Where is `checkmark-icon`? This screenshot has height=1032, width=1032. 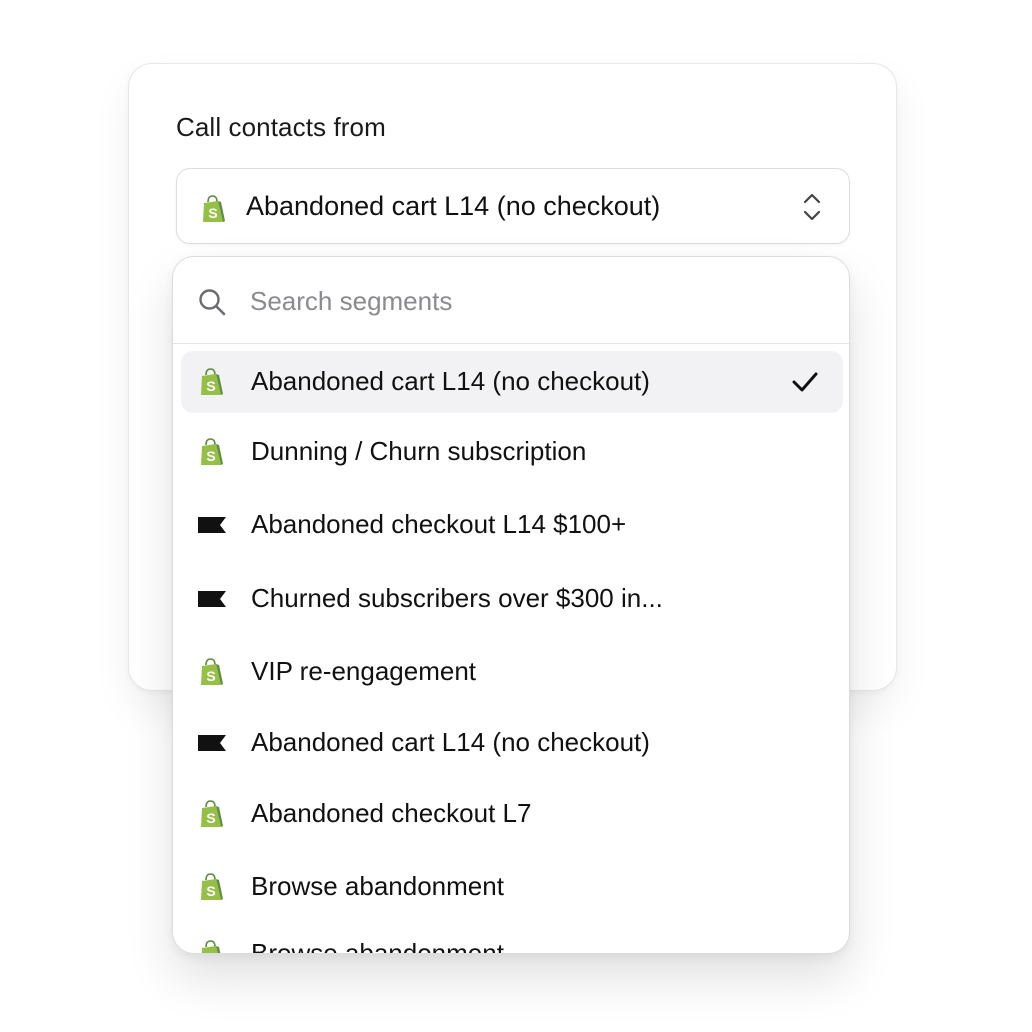
checkmark-icon is located at coordinates (805, 382).